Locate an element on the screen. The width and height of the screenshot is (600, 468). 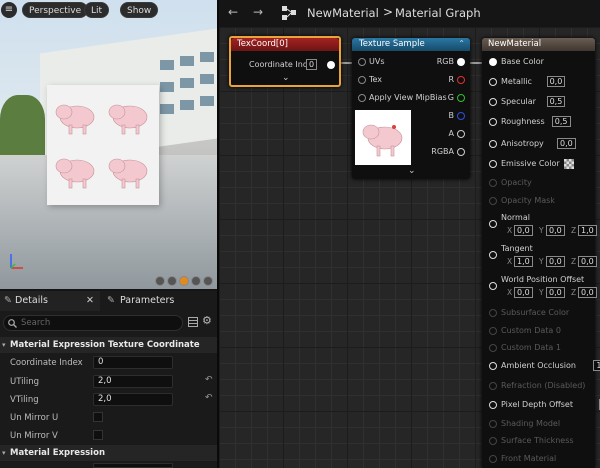
material-pin-row: Opacity Mask is located at coordinates (538, 201).